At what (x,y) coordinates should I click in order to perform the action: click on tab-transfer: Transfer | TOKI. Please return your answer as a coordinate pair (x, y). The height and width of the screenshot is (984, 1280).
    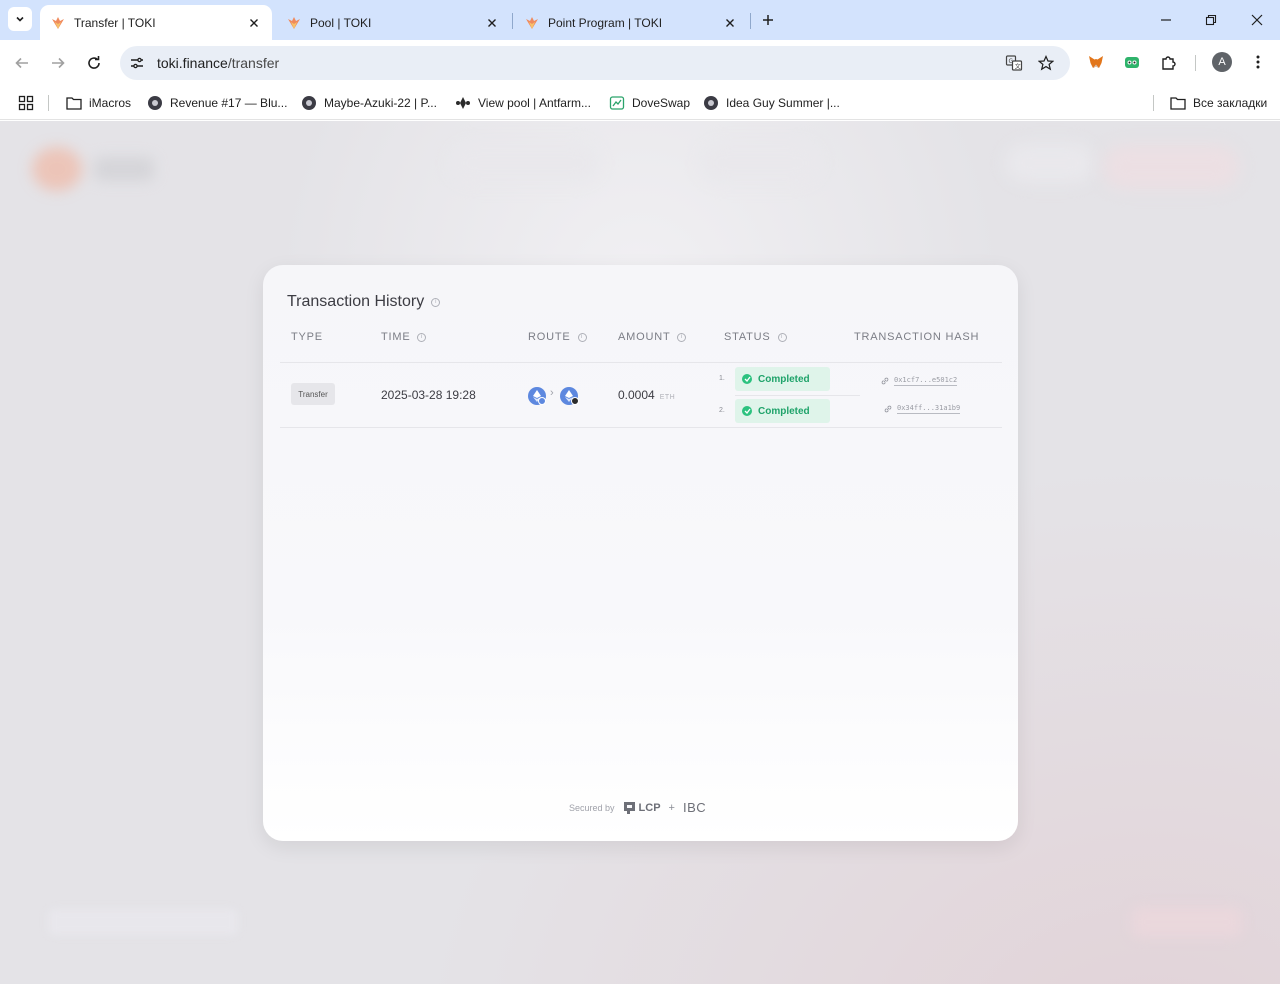
    Looking at the image, I should click on (156, 22).